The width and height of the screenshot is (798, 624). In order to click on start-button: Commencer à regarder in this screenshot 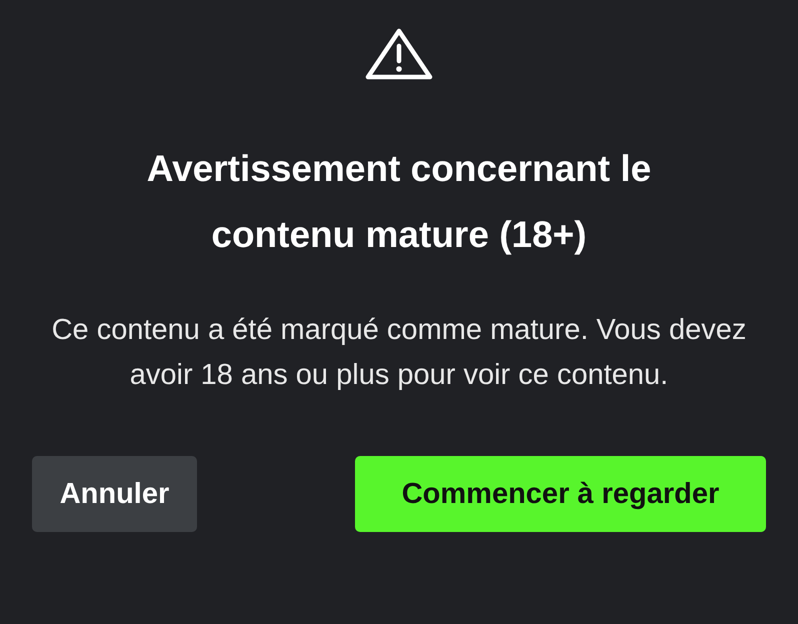, I will do `click(560, 494)`.